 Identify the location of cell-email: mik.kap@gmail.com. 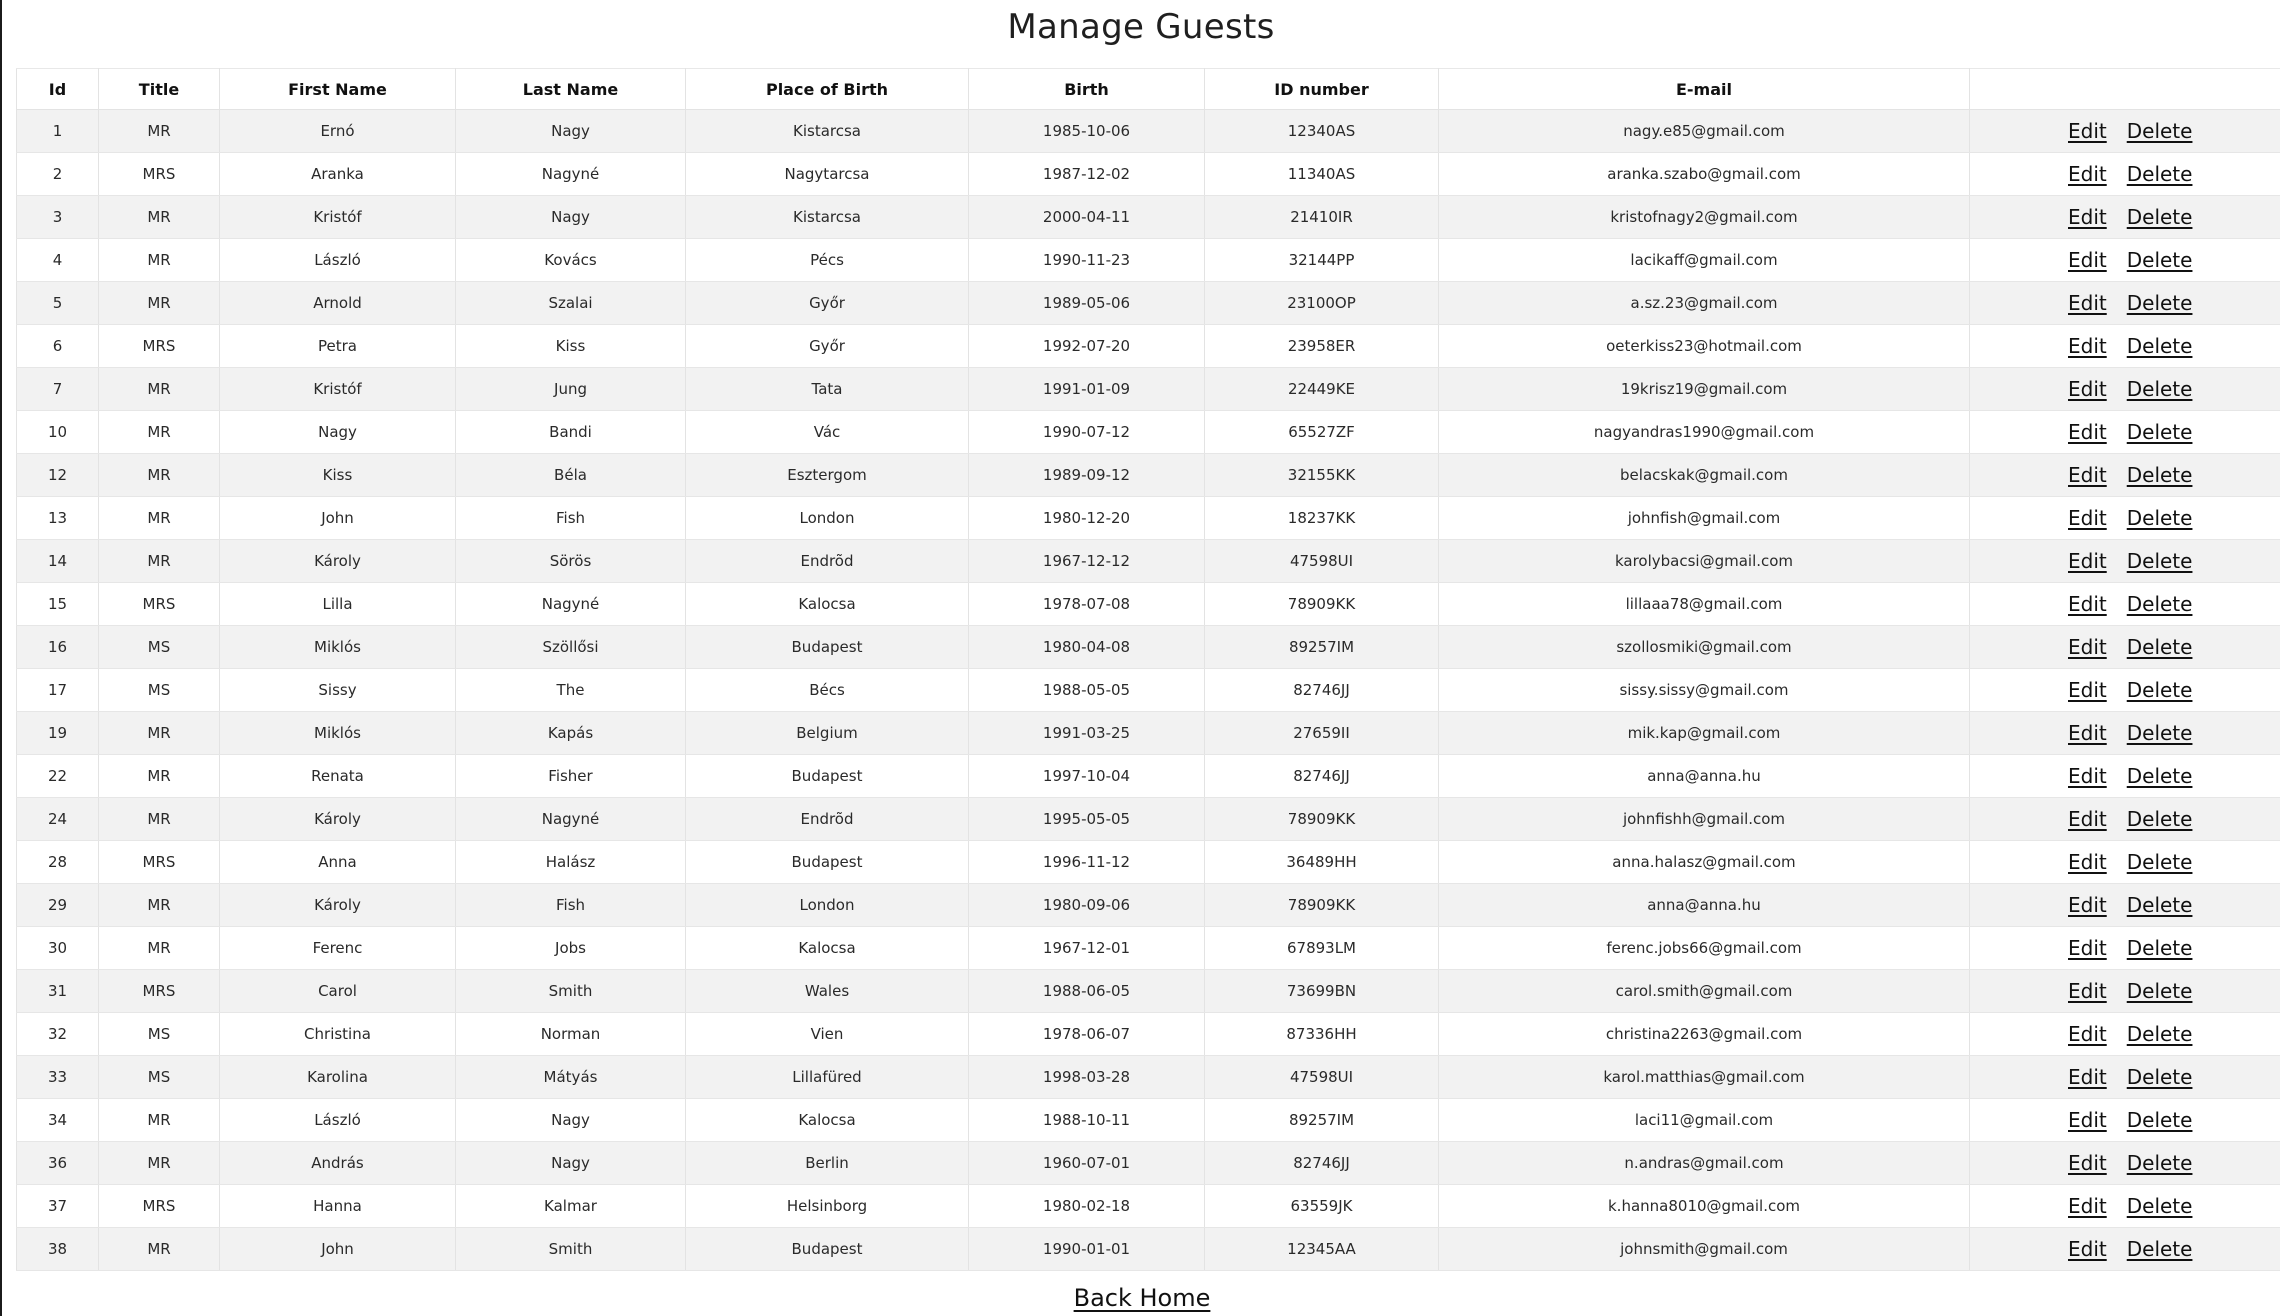
(1704, 733).